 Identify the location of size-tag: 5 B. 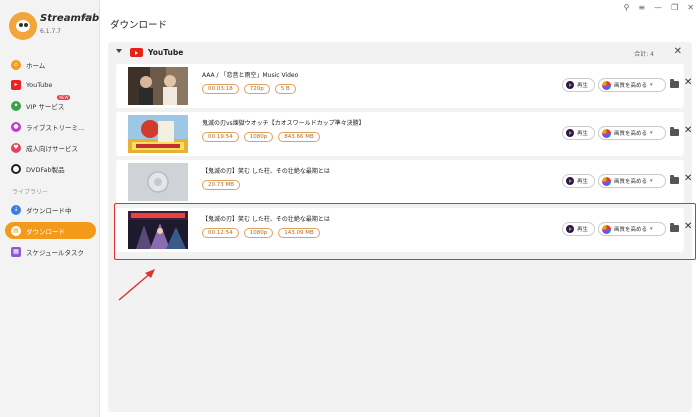
(285, 89).